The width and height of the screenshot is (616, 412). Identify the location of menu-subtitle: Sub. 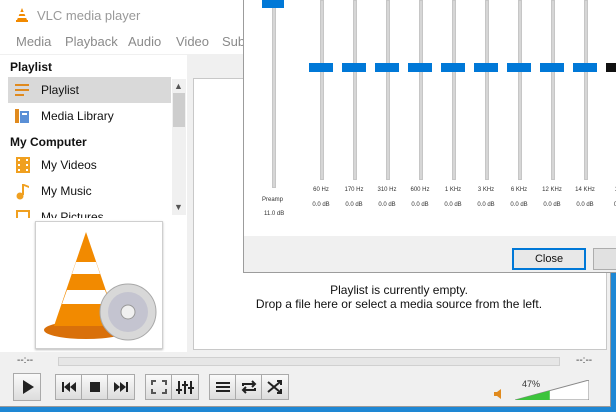
(233, 41).